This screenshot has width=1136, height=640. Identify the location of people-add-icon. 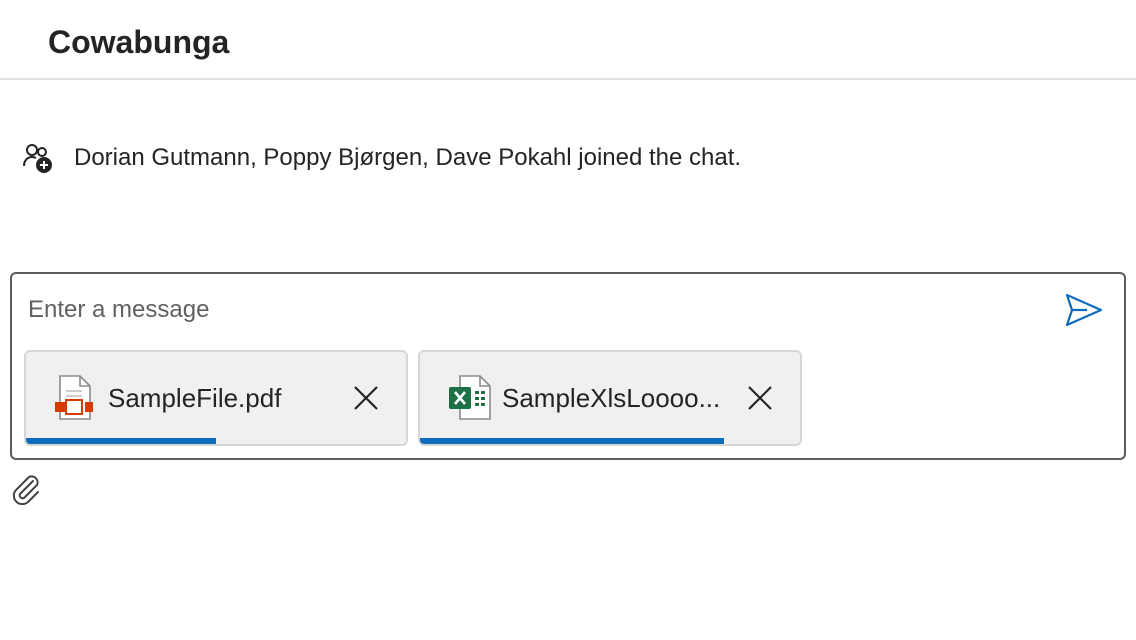
(38, 158).